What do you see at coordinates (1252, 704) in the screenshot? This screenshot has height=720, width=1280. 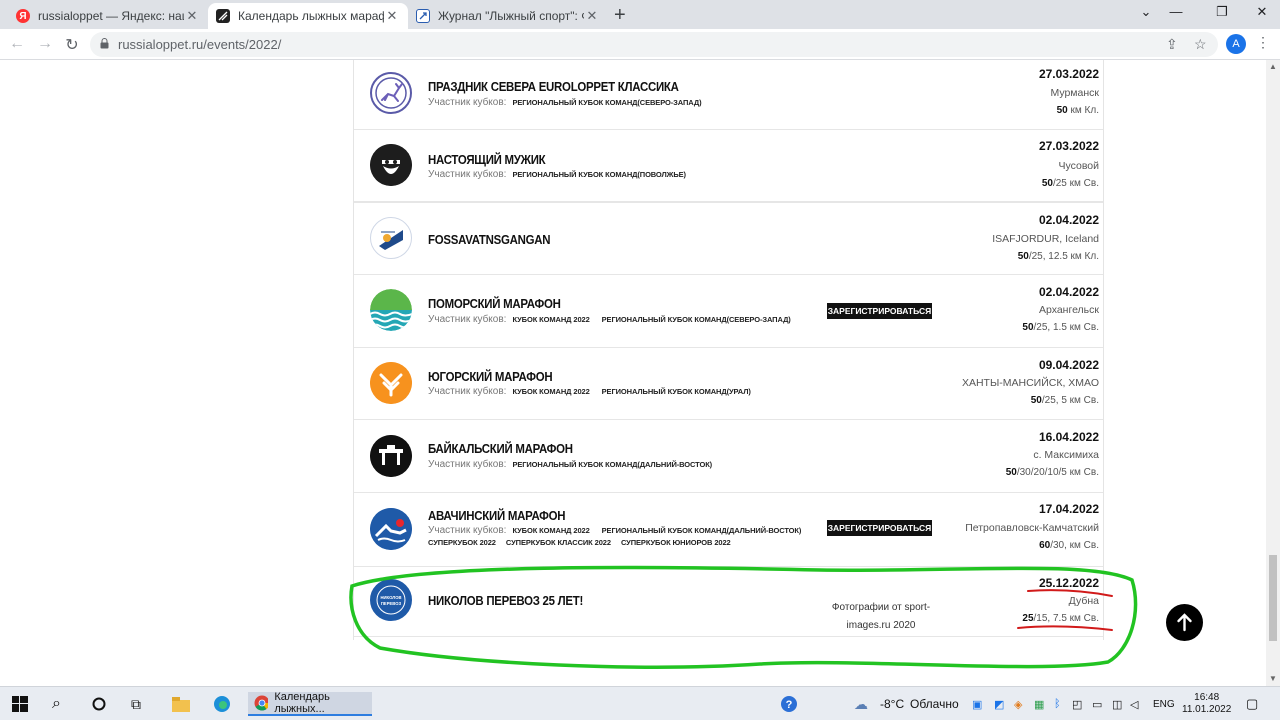 I see `notifications-icon: ▢` at bounding box center [1252, 704].